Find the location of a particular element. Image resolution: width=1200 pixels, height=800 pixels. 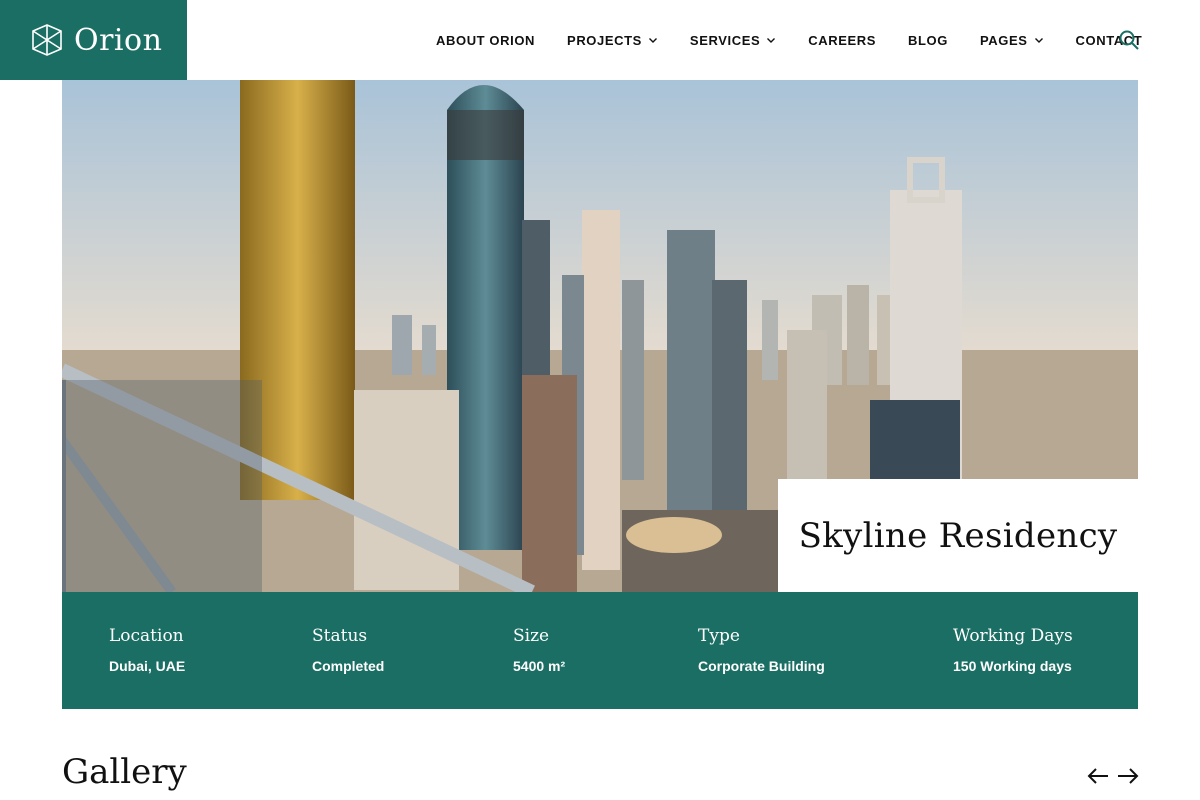

gallery-title: Gallery is located at coordinates (124, 772).